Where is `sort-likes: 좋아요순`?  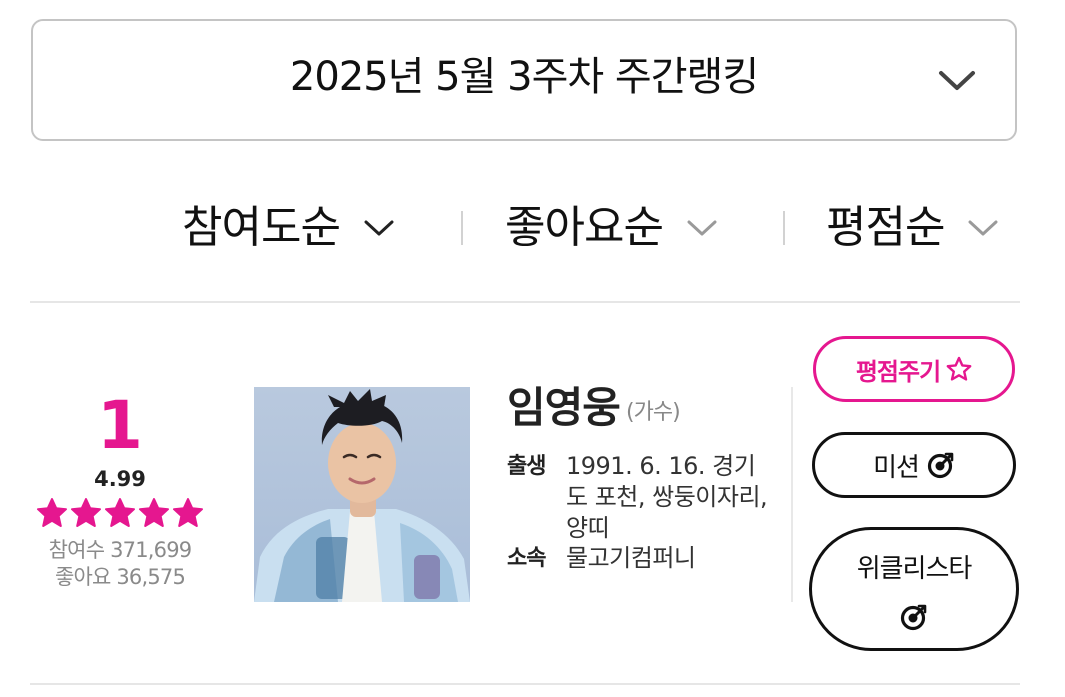 sort-likes: 좋아요순 is located at coordinates (611, 228).